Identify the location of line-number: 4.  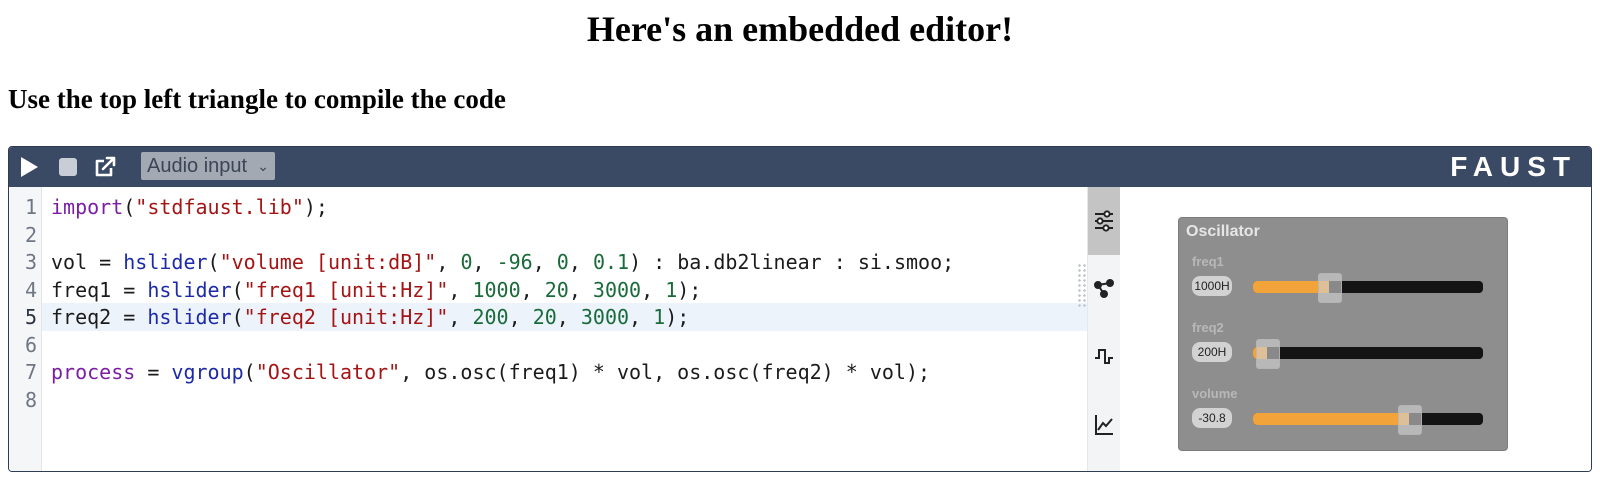
(30, 289).